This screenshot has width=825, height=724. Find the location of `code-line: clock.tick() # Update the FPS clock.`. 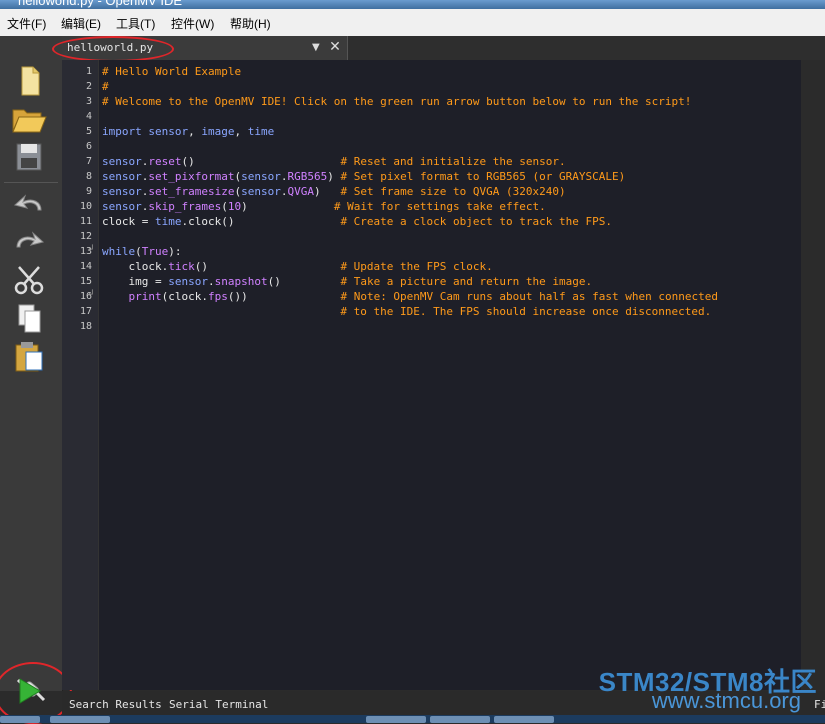

code-line: clock.tick() # Update the FPS clock. is located at coordinates (410, 266).